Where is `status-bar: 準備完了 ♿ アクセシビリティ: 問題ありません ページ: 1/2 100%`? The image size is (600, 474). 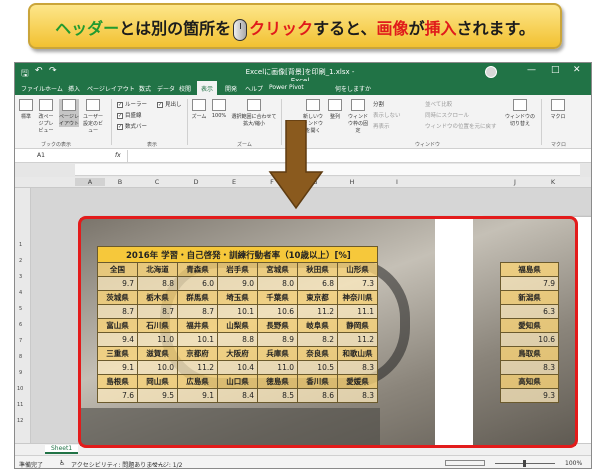
status-bar: 準備完了 ♿ アクセシビリティ: 問題ありません ページ: 1/2 100% is located at coordinates (303, 462).